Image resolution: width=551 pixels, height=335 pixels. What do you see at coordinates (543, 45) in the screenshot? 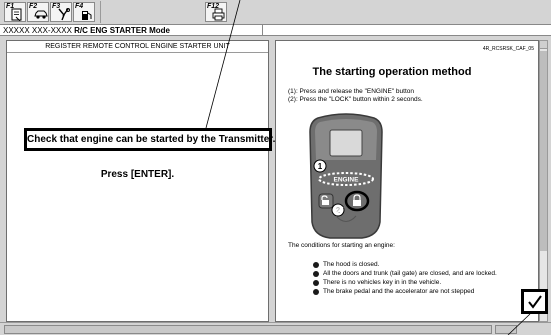
I see `scroll-up-arrow` at bounding box center [543, 45].